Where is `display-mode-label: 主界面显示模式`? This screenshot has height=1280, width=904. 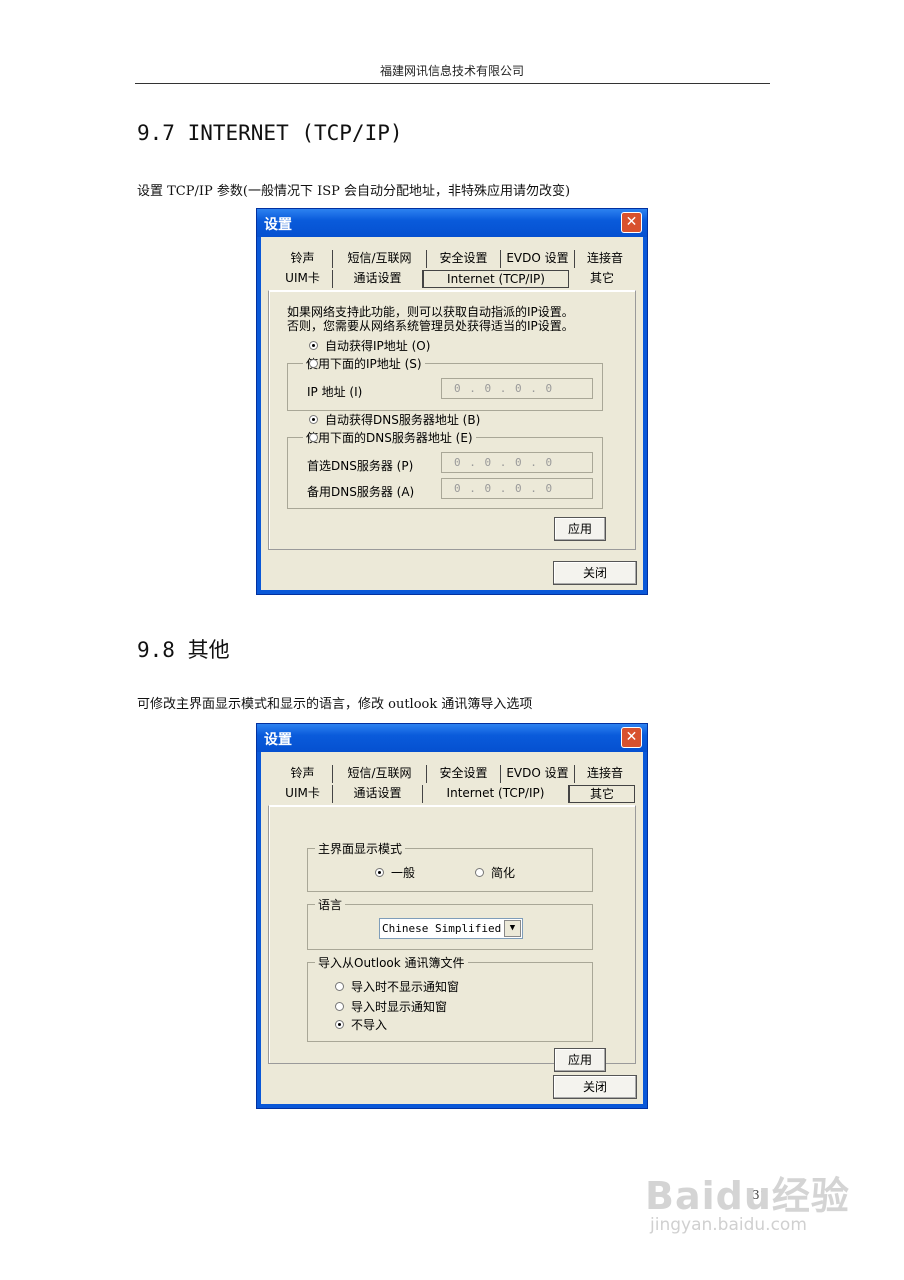
display-mode-label: 主界面显示模式 is located at coordinates (360, 848).